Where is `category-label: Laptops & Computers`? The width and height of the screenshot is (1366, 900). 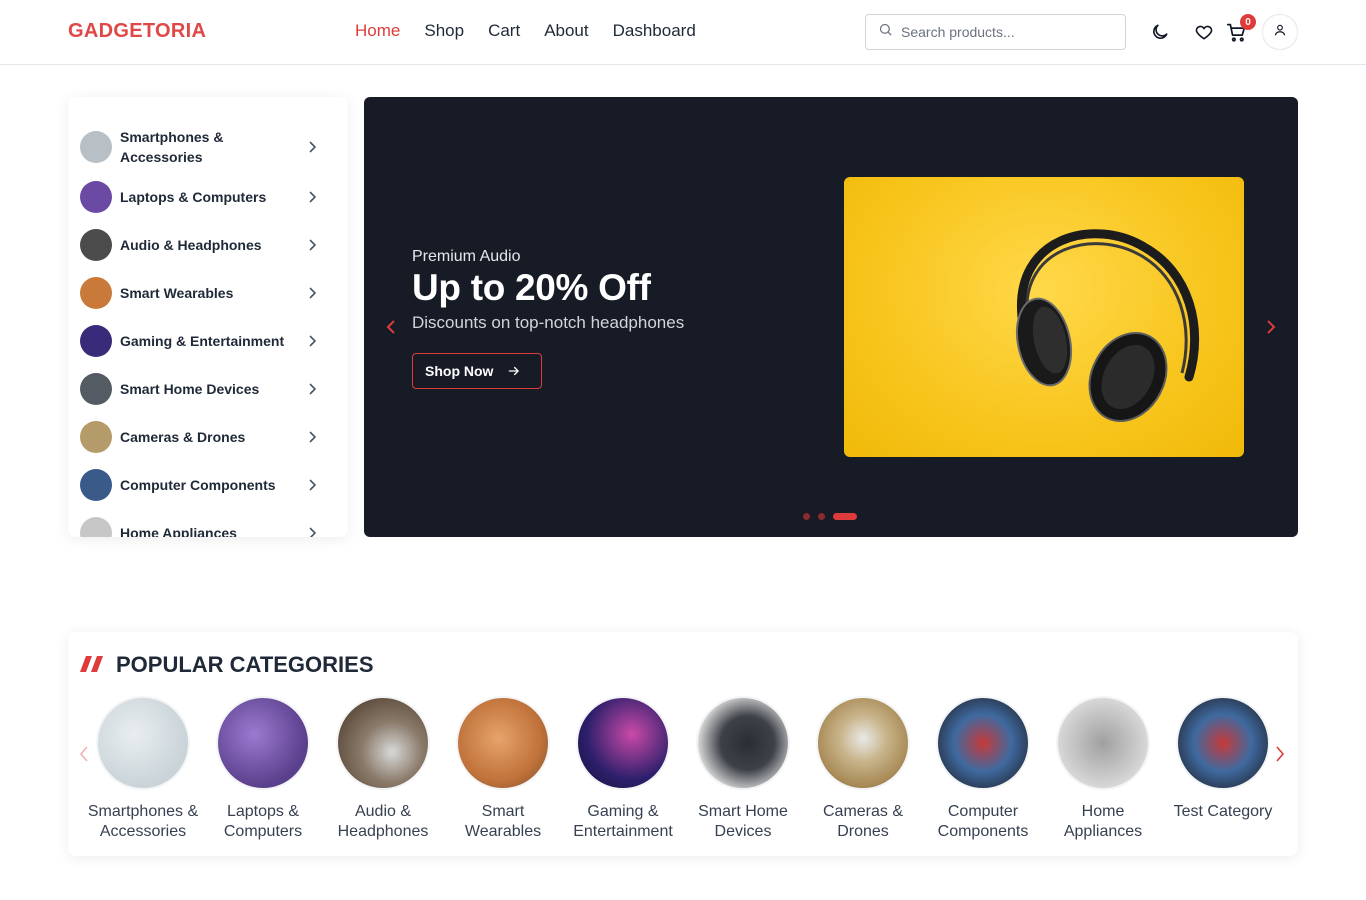 category-label: Laptops & Computers is located at coordinates (263, 821).